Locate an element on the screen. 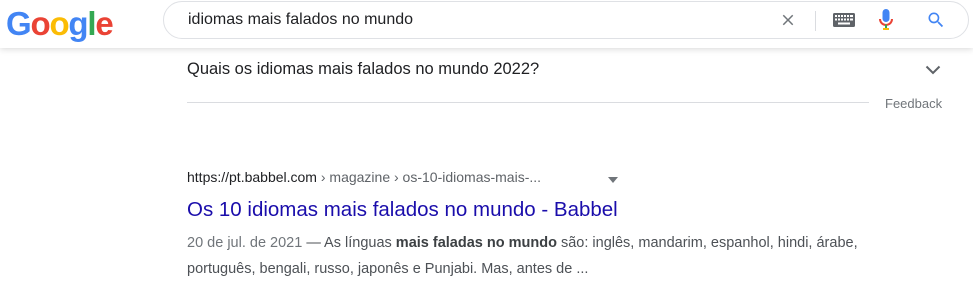  clear-button is located at coordinates (788, 20).